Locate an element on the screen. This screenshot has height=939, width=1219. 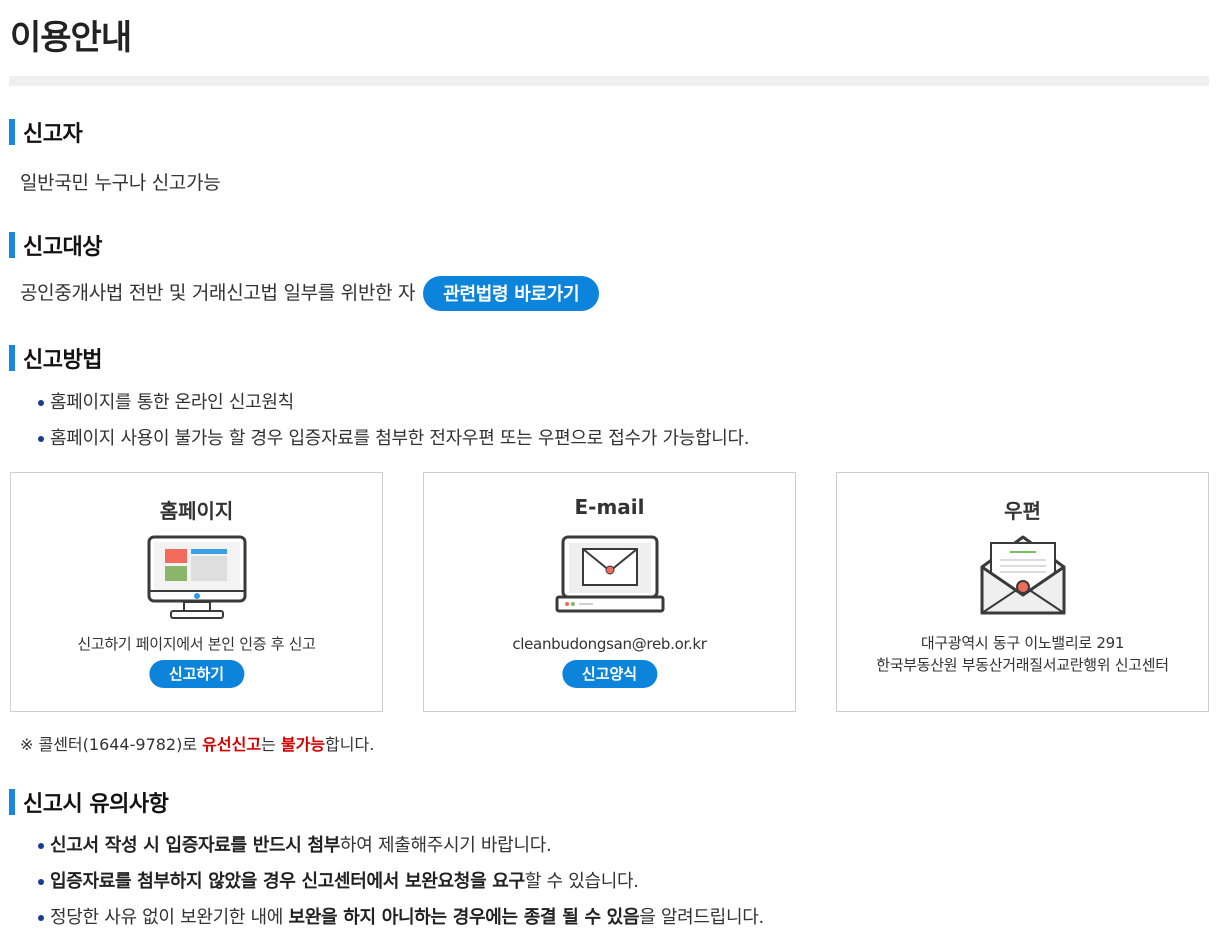
callcenter-note: ※ 콜센터(1644-9782)로 유선신고는 불가능합니다. is located at coordinates (197, 744).